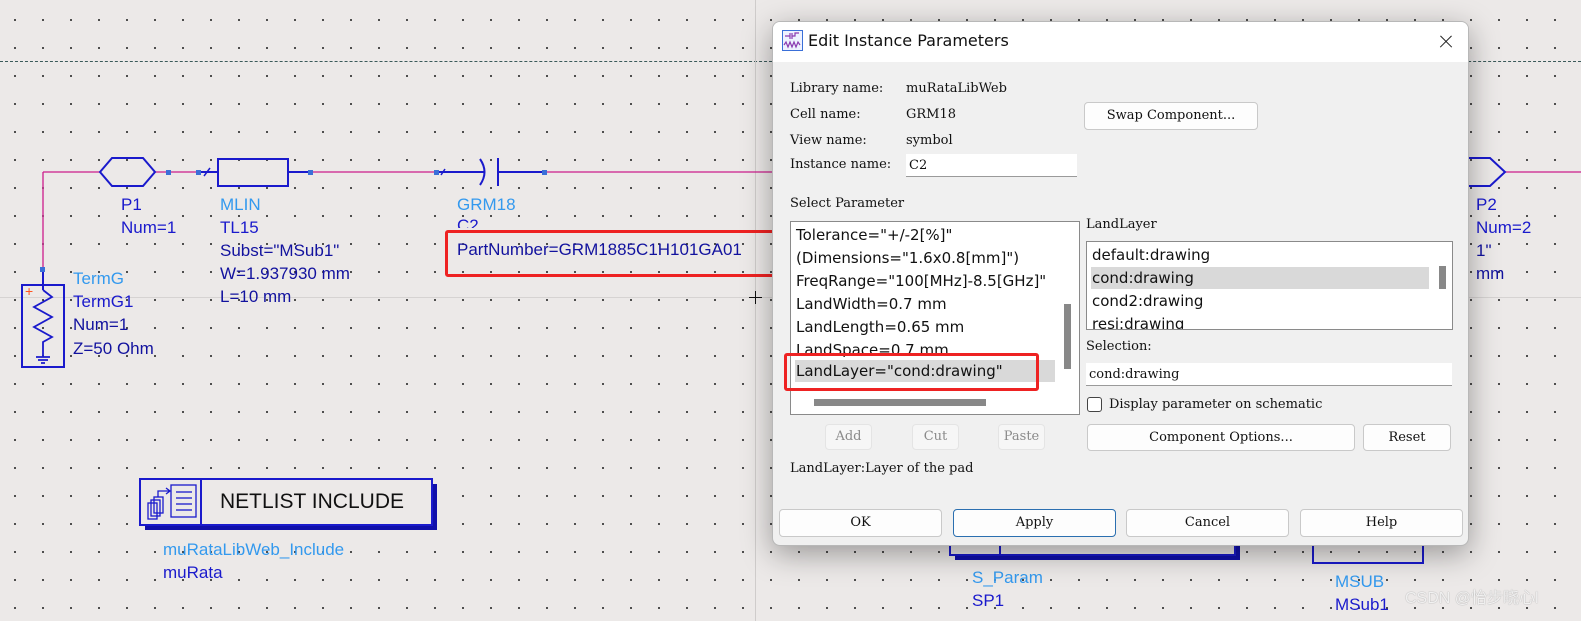 Image resolution: width=1581 pixels, height=621 pixels. Describe the element at coordinates (929, 140) in the screenshot. I see `view-name-value: symbol` at that location.